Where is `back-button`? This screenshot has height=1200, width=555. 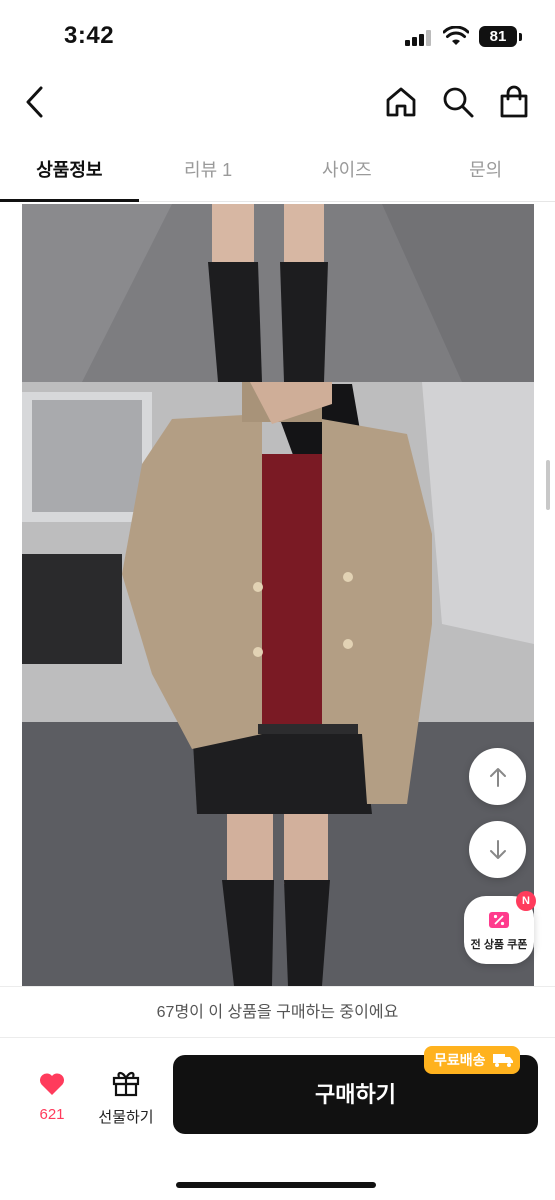
back-button is located at coordinates (34, 102).